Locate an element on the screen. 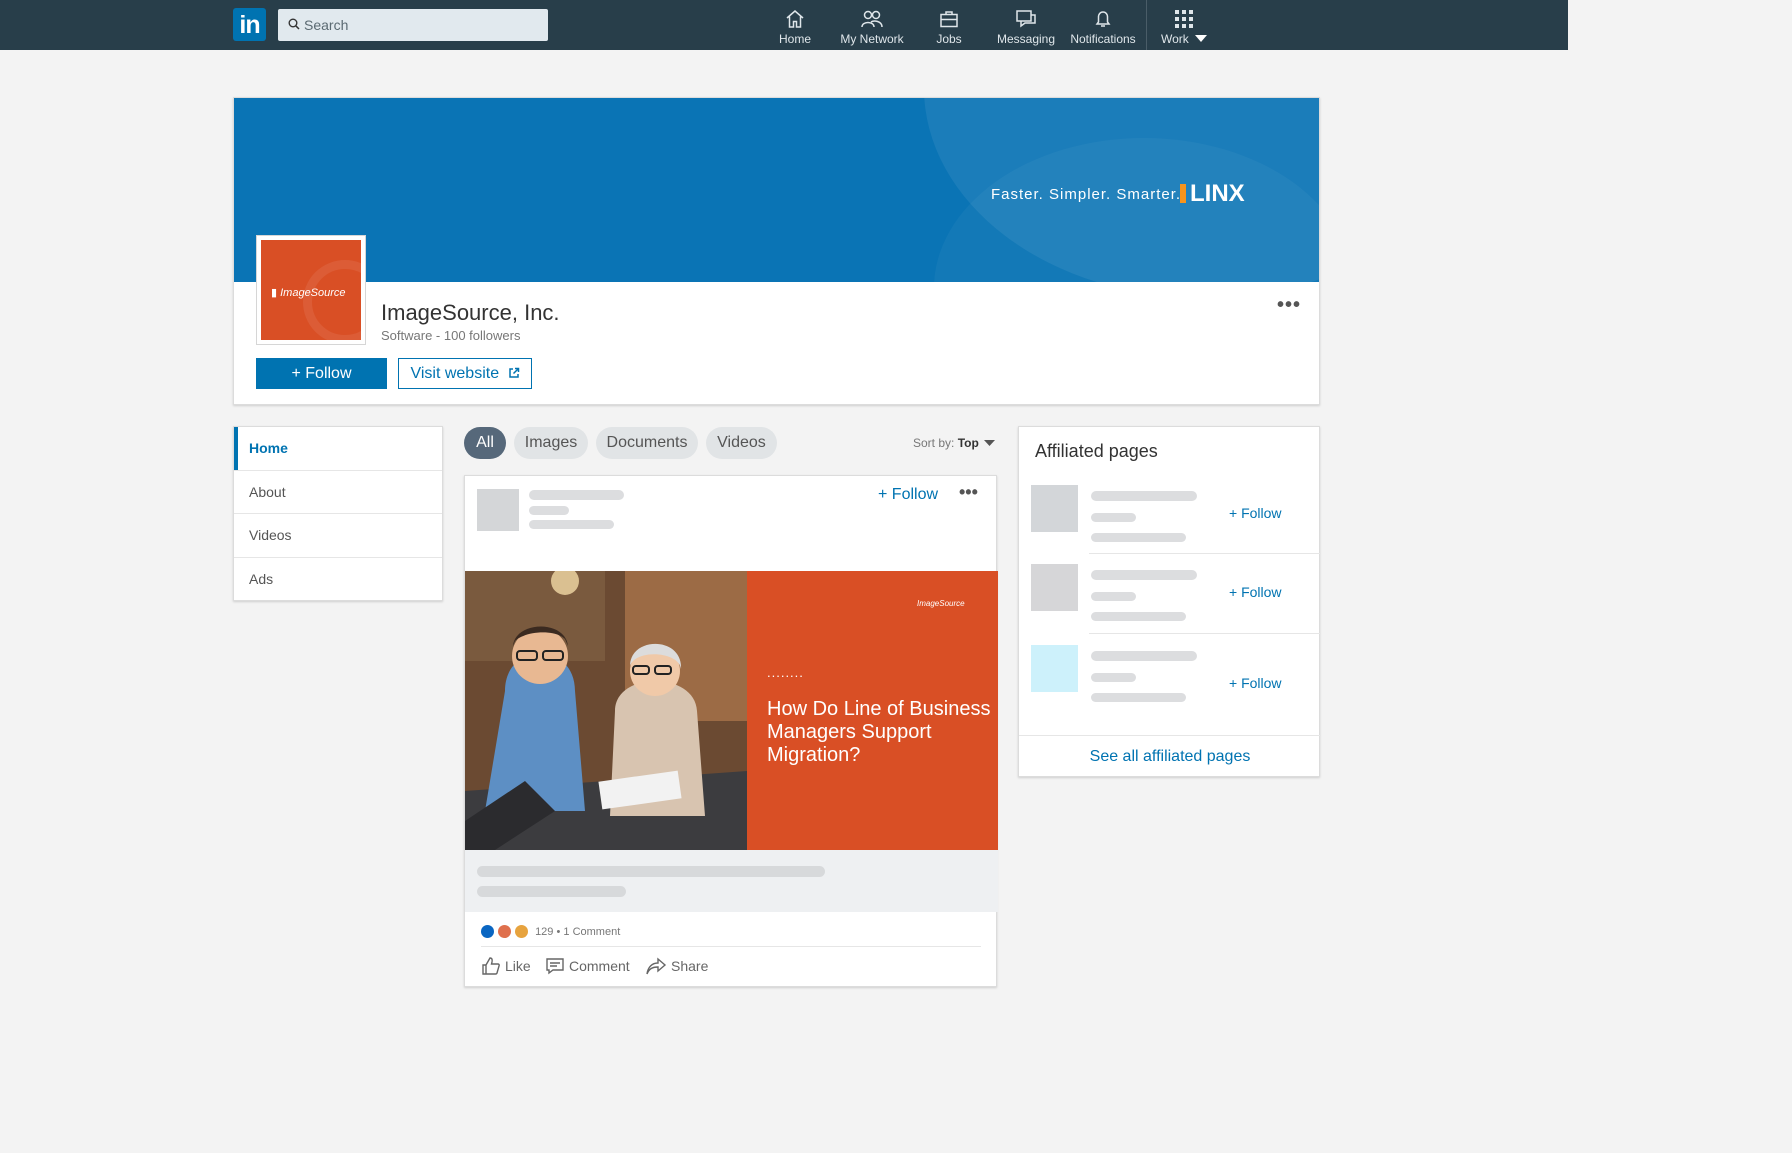  nav-work: Work is located at coordinates (1184, 25).